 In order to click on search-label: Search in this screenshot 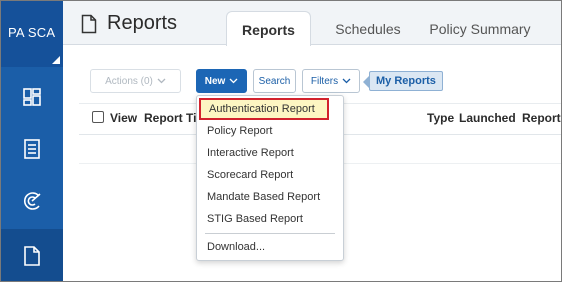, I will do `click(274, 81)`.